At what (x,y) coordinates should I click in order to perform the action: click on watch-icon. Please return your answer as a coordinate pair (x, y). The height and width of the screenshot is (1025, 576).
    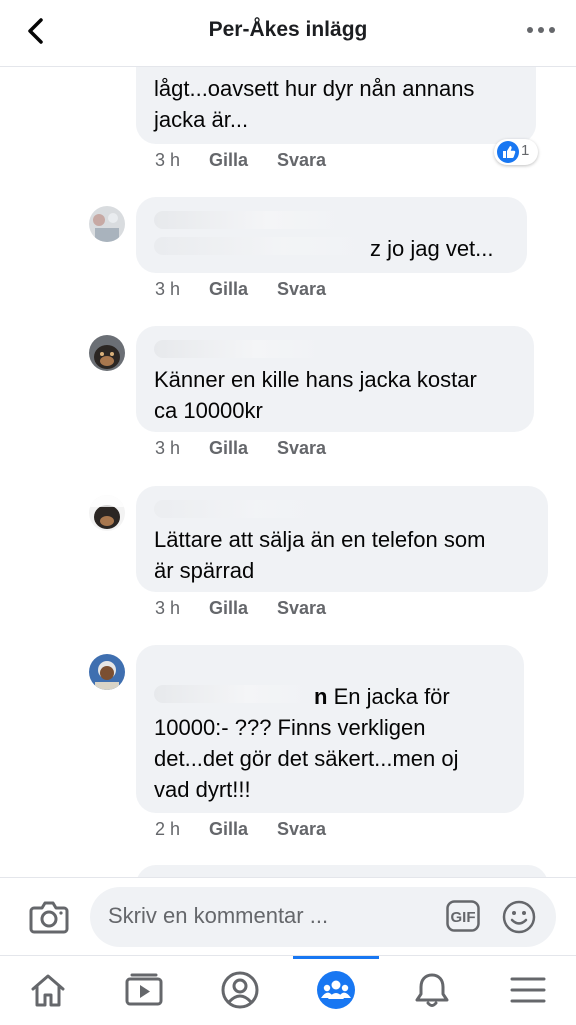
    Looking at the image, I should click on (144, 990).